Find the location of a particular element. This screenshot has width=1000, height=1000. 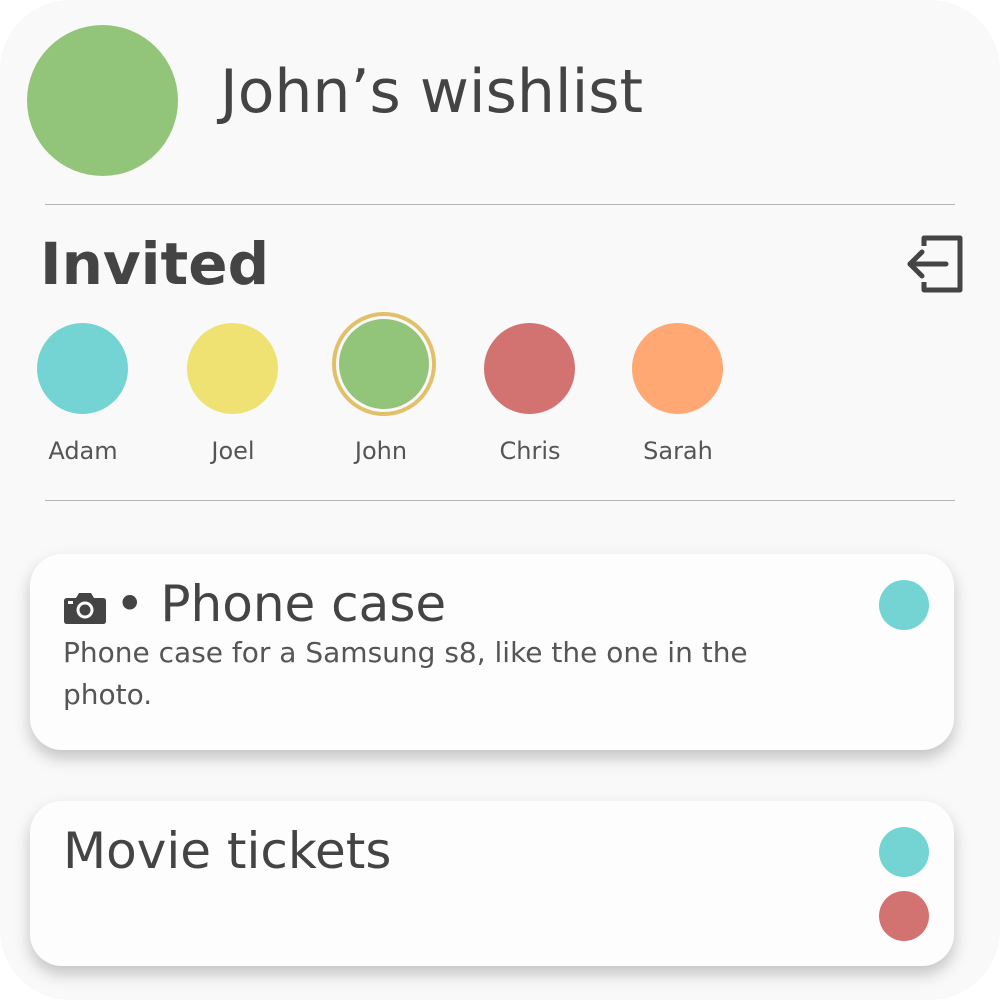

camera-icon is located at coordinates (85, 608).